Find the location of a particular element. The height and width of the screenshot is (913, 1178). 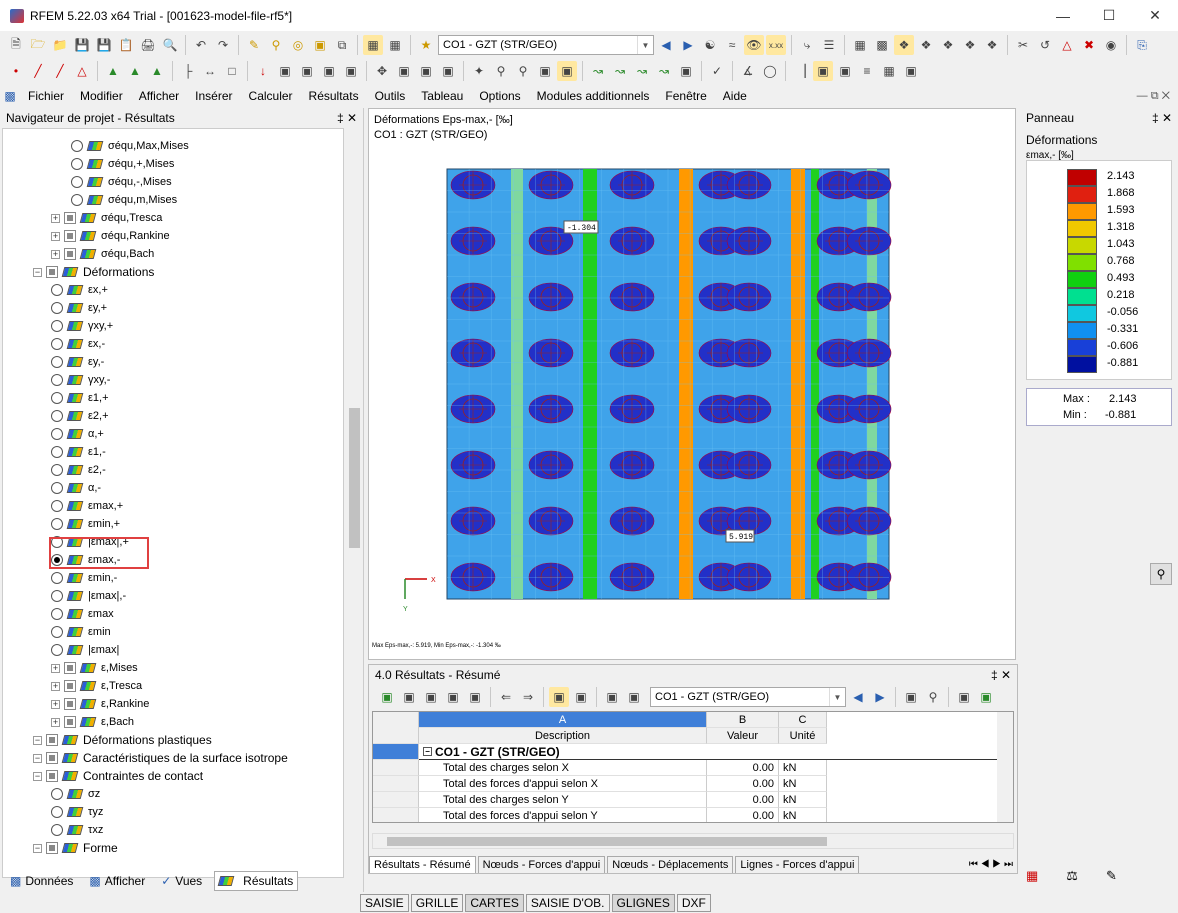

previous-case-icon: ◀ is located at coordinates (666, 45).